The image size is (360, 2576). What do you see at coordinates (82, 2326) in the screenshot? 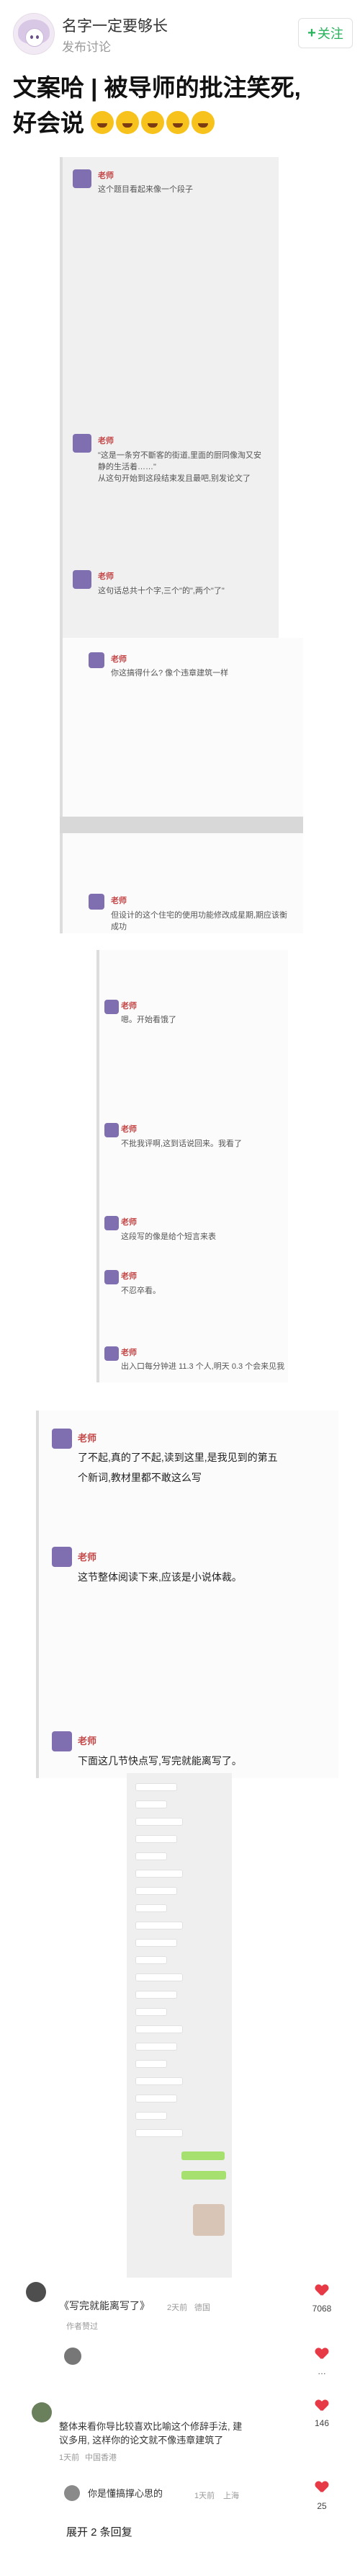
I see `author-liked-label: 作者赞过` at bounding box center [82, 2326].